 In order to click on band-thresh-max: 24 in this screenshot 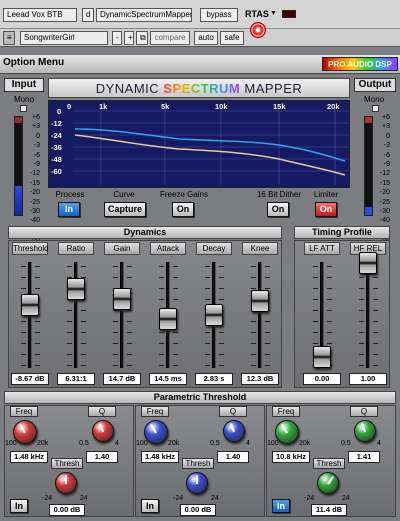, I will do `click(215, 498)`.